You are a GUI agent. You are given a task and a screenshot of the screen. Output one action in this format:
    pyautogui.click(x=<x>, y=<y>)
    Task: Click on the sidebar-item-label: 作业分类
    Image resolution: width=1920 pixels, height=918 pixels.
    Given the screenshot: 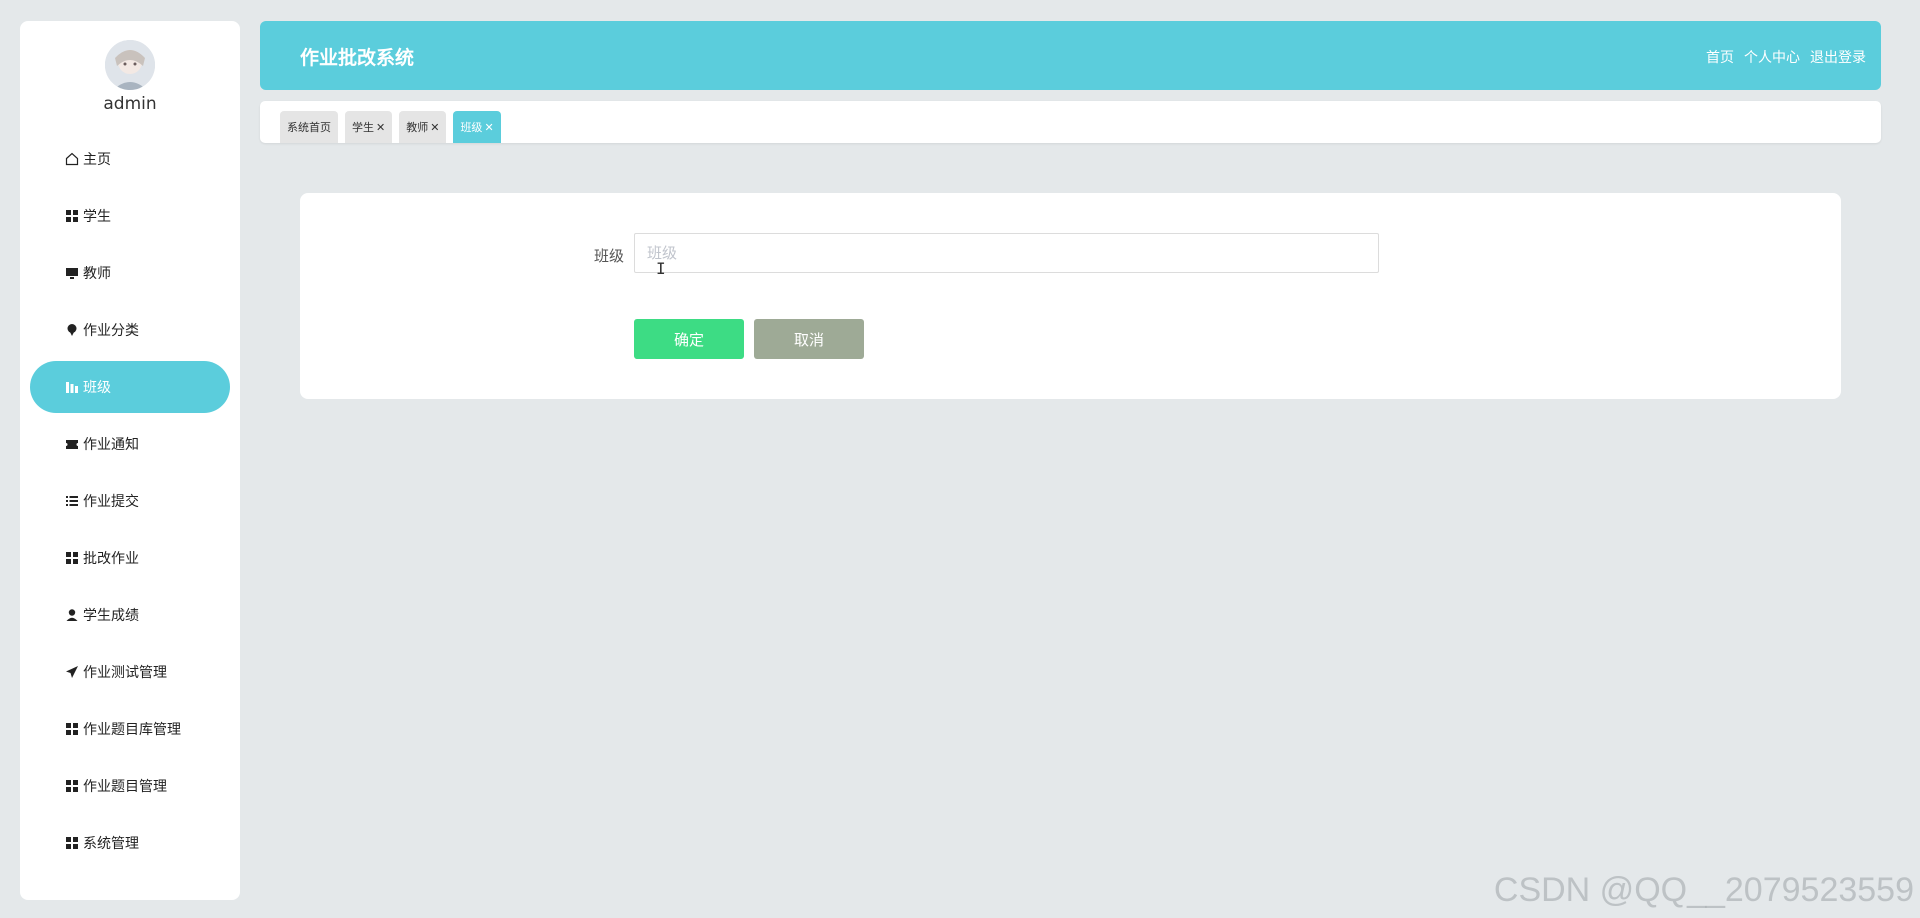 What is the action you would take?
    pyautogui.click(x=111, y=331)
    